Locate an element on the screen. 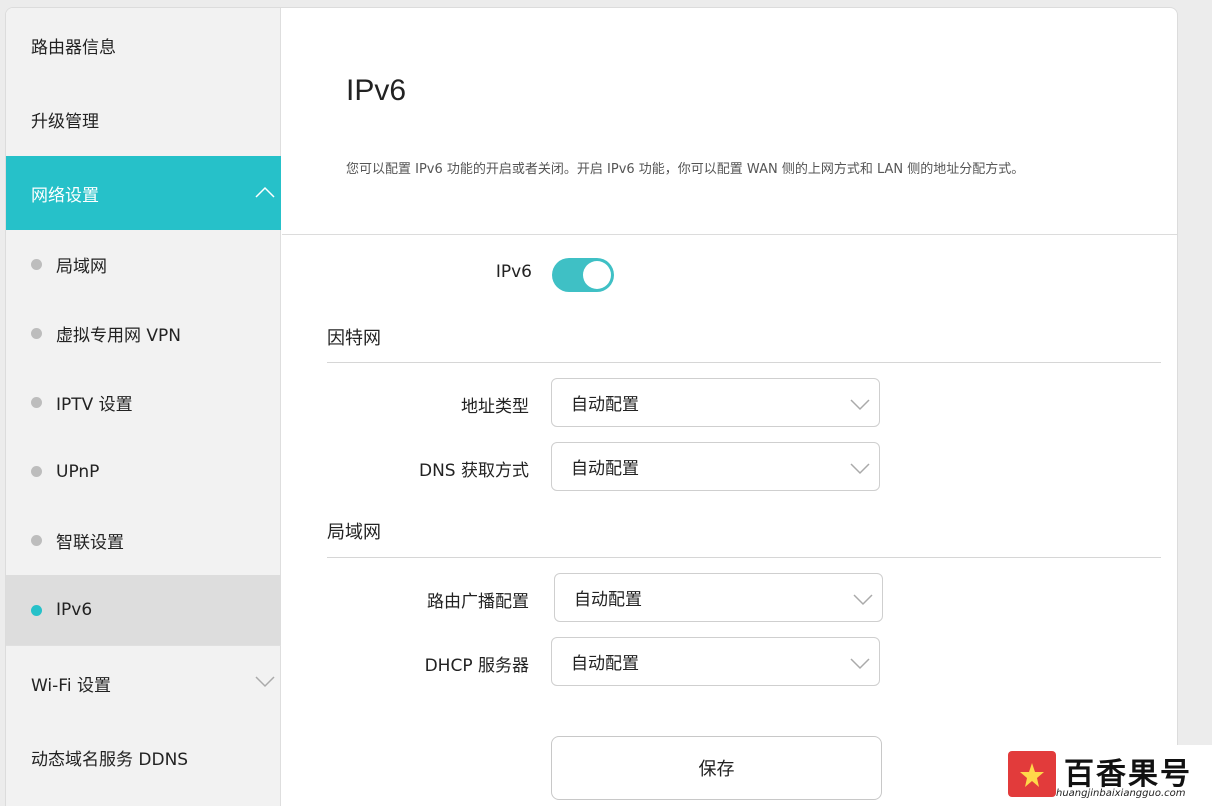  watermark-url: huangjinbaixiangguo.com is located at coordinates (1121, 793).